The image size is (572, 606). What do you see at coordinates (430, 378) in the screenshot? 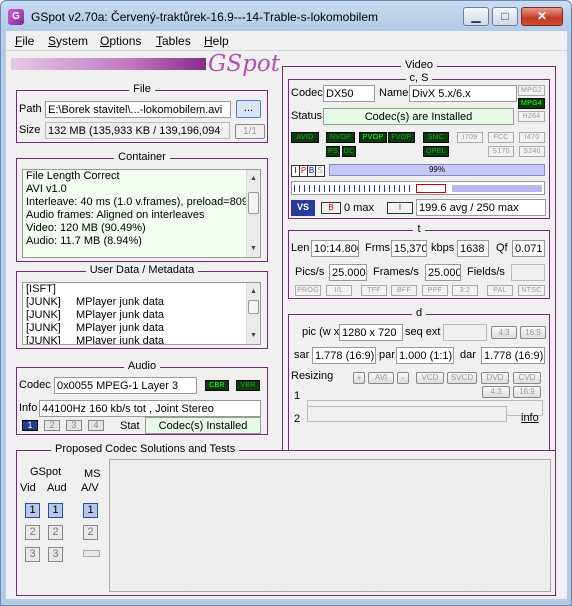
I see `resize-vcd-button: VCD` at bounding box center [430, 378].